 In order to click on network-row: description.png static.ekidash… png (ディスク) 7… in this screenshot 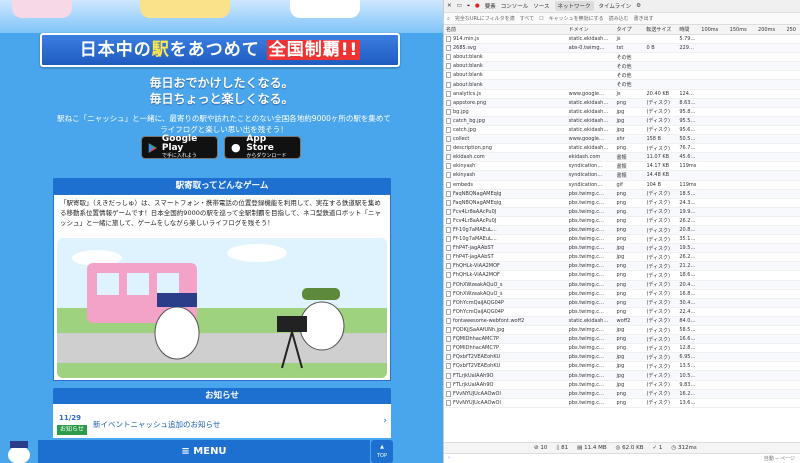, I will do `click(622, 149)`.